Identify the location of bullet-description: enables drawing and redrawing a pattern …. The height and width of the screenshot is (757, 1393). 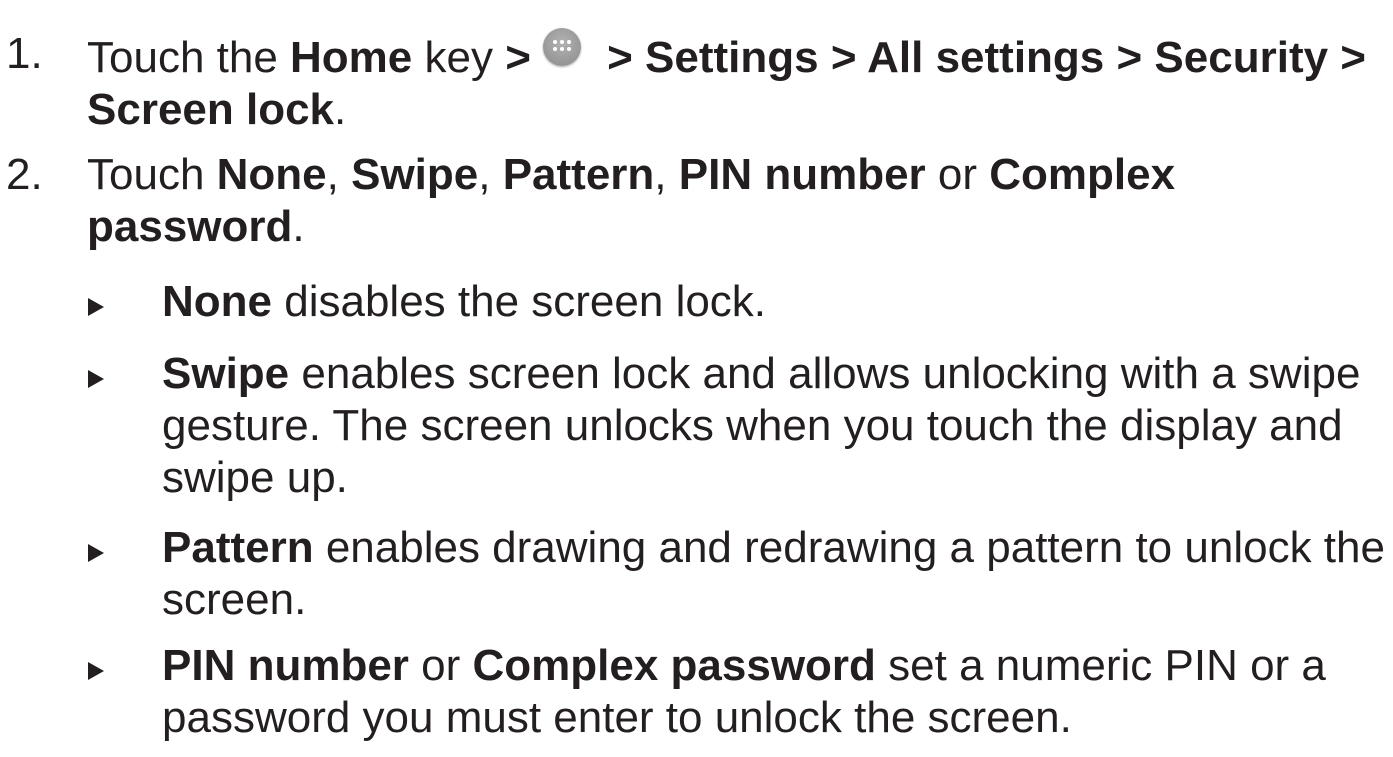
(773, 573).